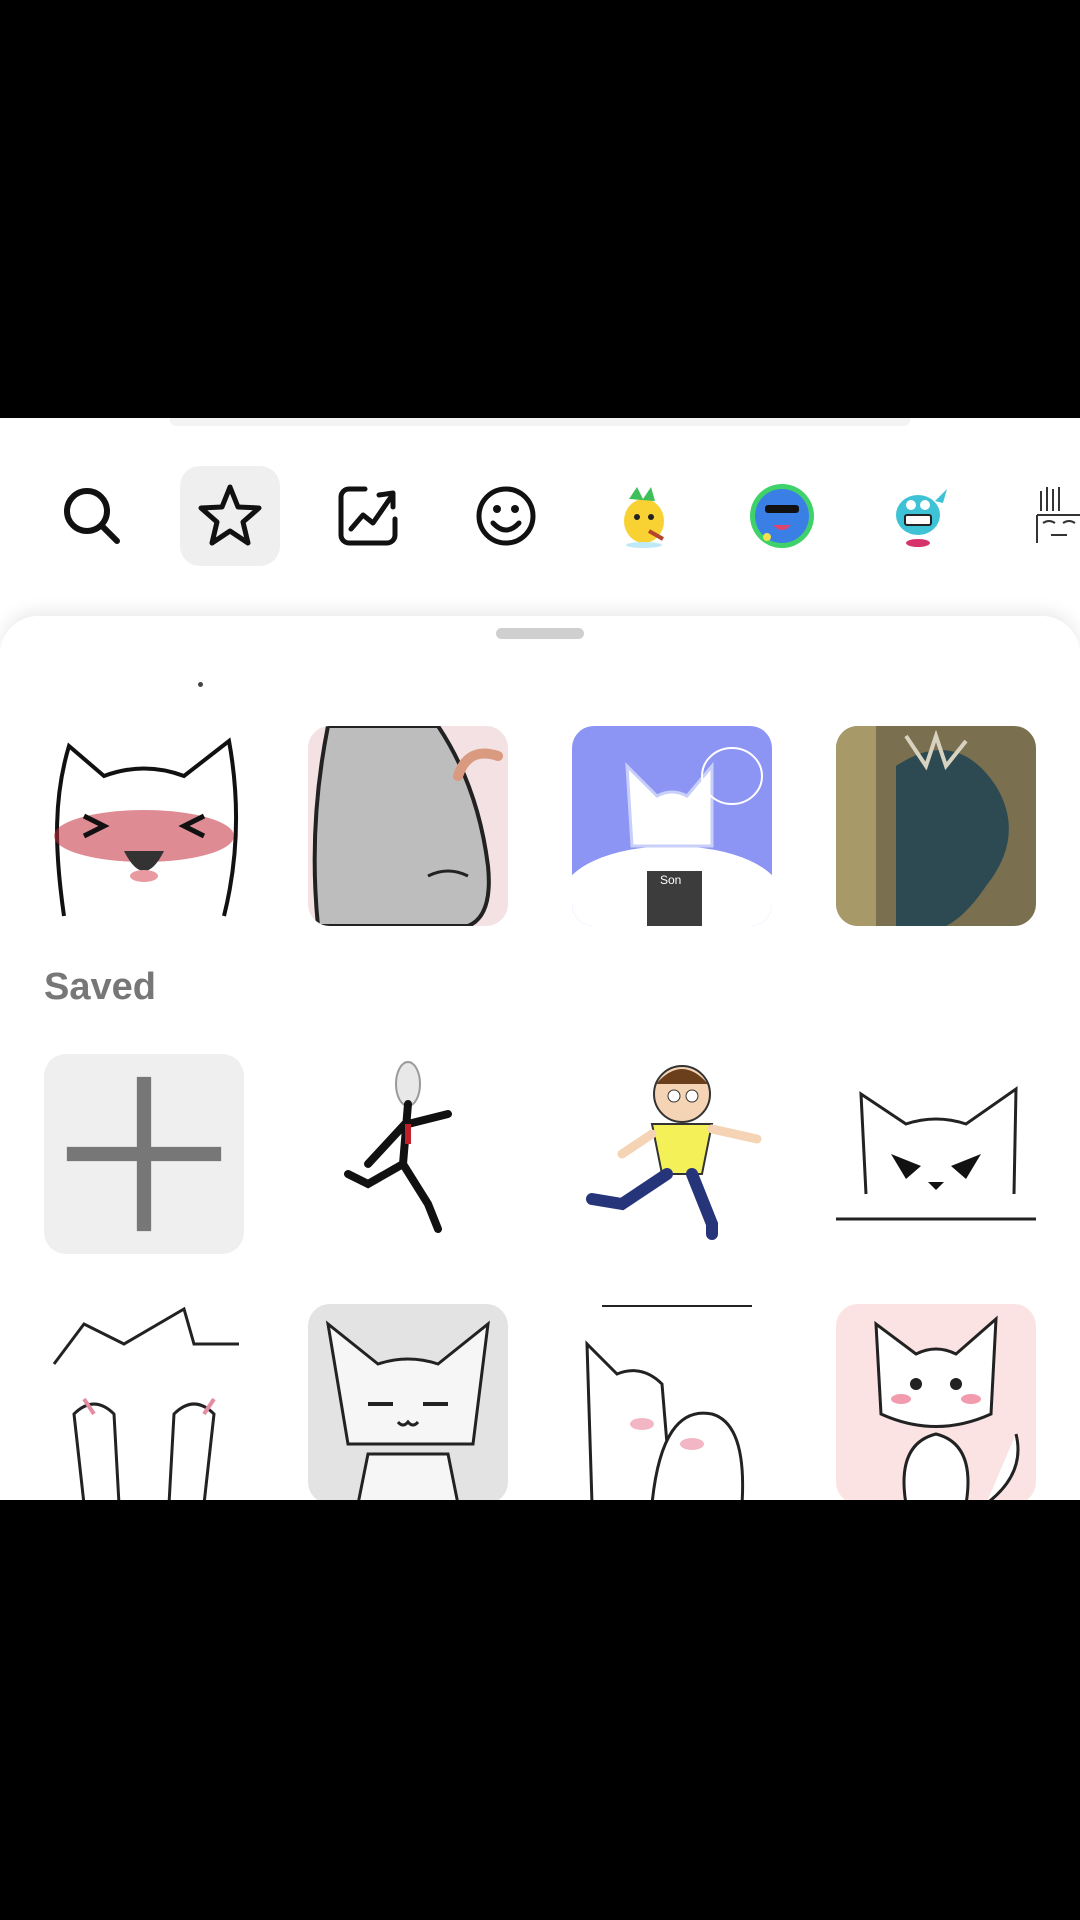 The width and height of the screenshot is (1080, 1920). I want to click on add-saved-sticker-button, so click(144, 1154).